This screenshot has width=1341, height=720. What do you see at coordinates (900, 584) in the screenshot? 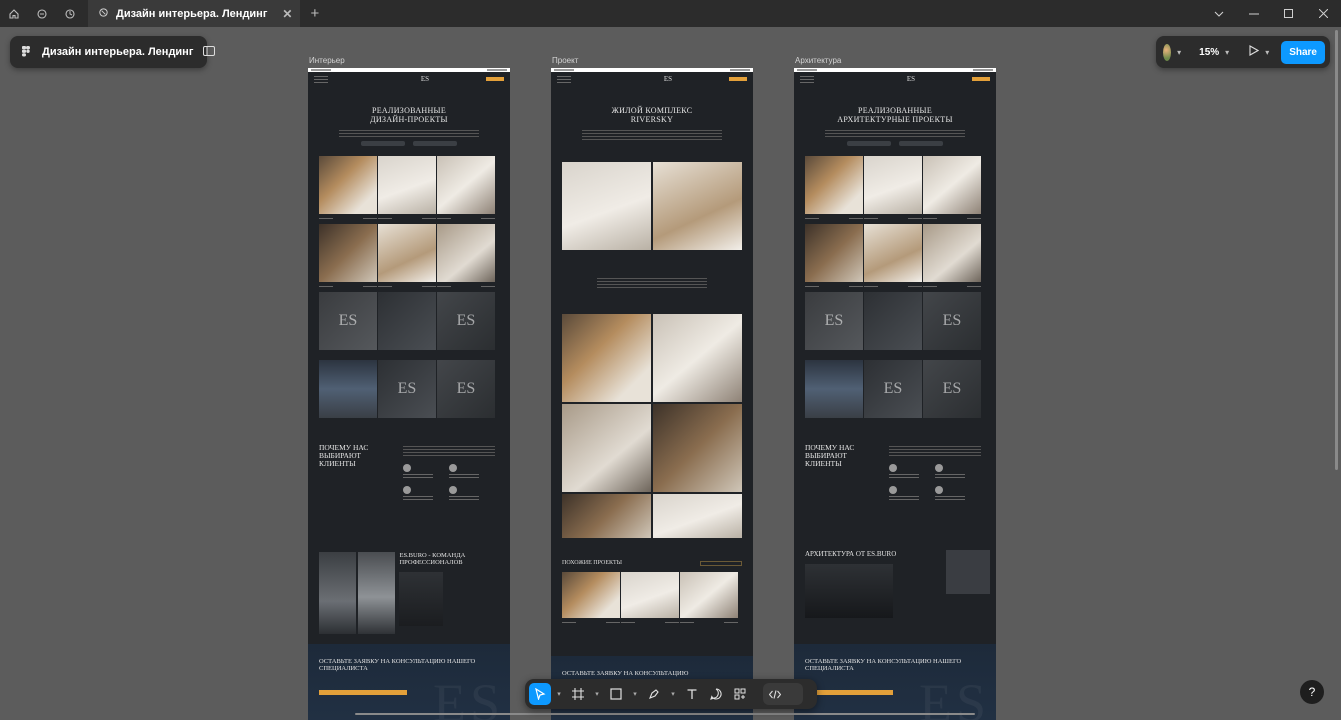
I see `architecture-section: Архитектура от ES.BURO` at bounding box center [900, 584].